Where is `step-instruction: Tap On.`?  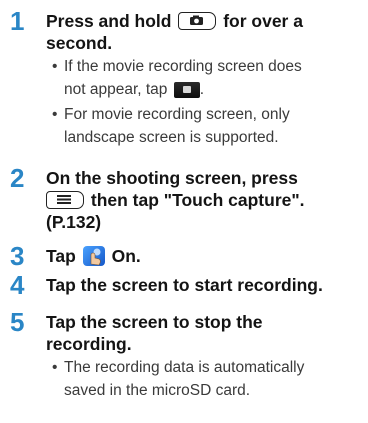 step-instruction: Tap On. is located at coordinates (204, 256).